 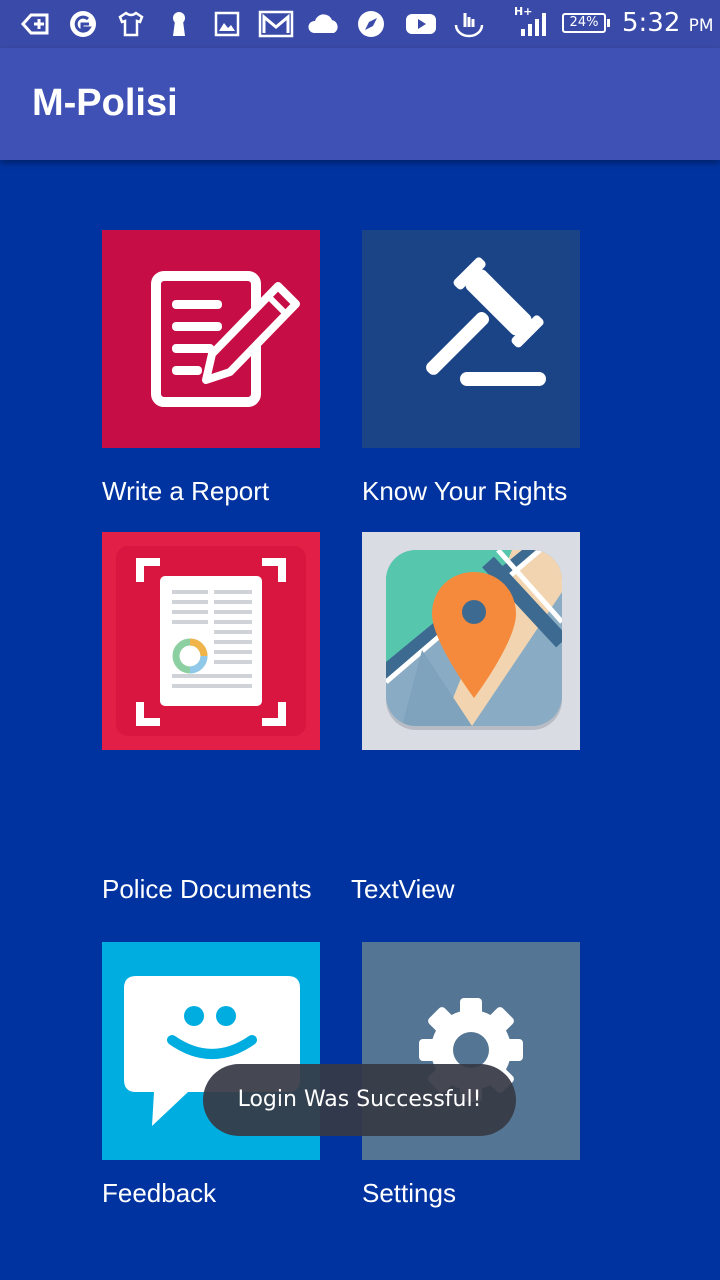 I want to click on document-scan-icon, so click(x=211, y=641).